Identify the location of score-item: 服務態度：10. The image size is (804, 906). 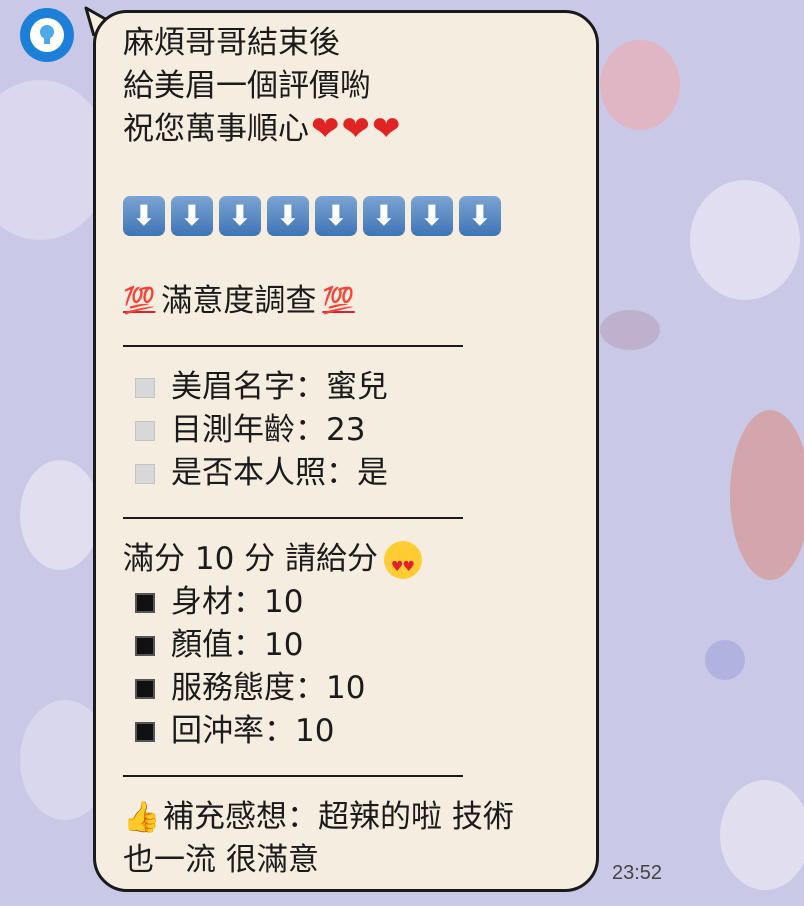
(353, 688).